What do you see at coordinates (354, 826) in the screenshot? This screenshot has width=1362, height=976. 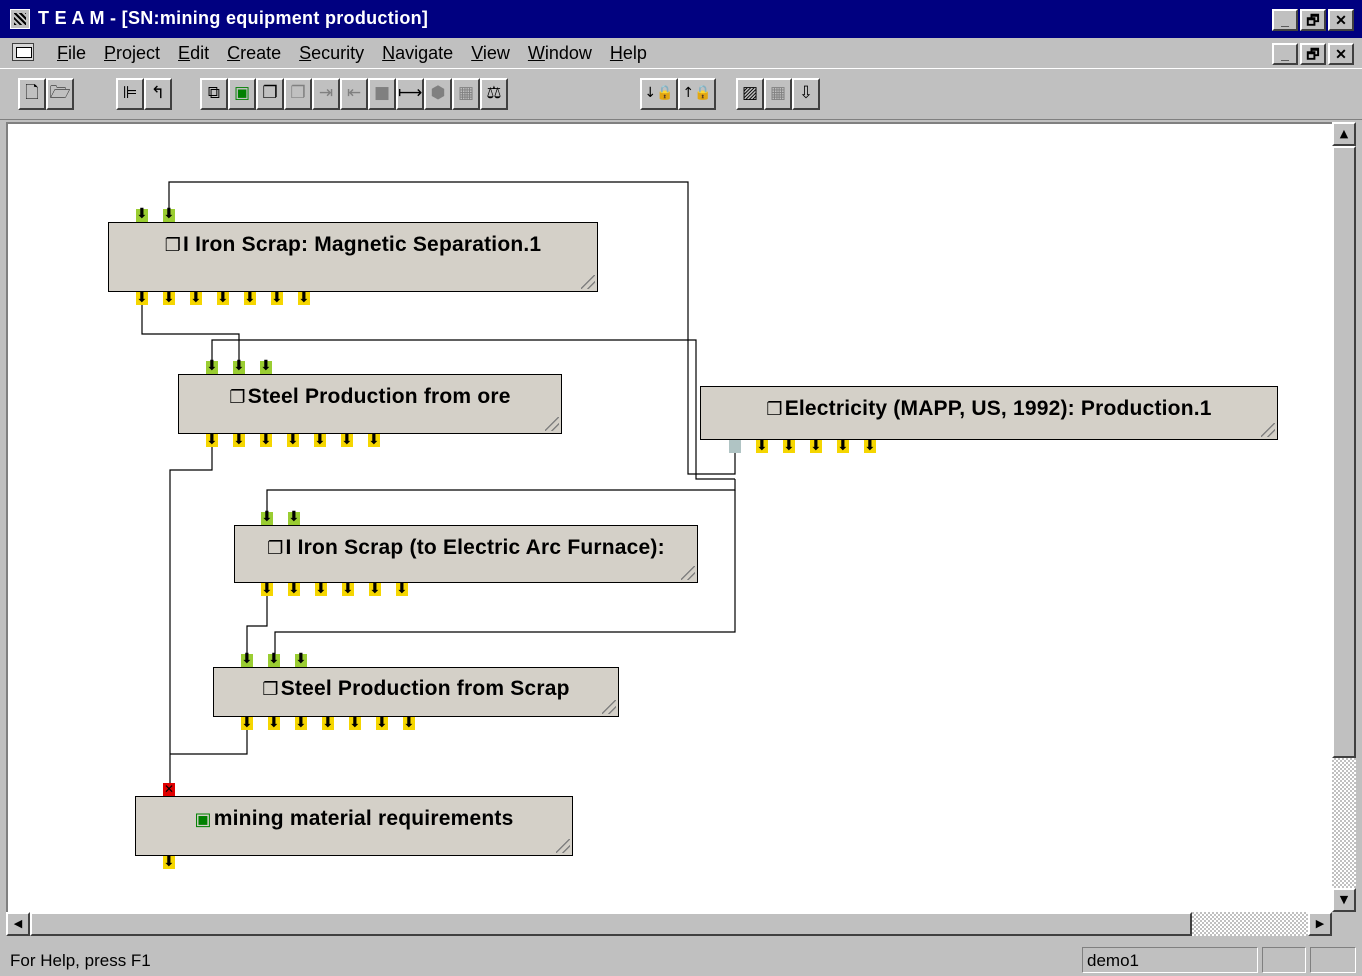 I see `goal-node-mining-material: ▣mining material requirements` at bounding box center [354, 826].